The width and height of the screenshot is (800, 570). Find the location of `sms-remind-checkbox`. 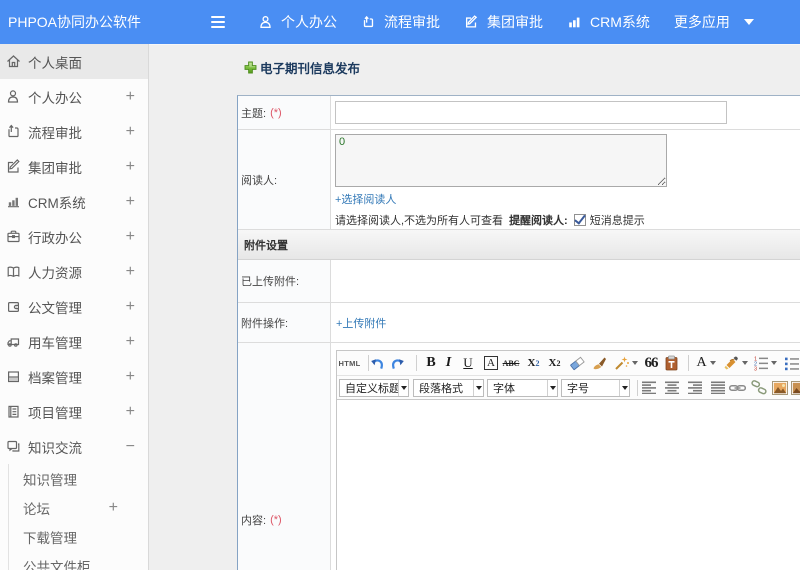

sms-remind-checkbox is located at coordinates (579, 220).